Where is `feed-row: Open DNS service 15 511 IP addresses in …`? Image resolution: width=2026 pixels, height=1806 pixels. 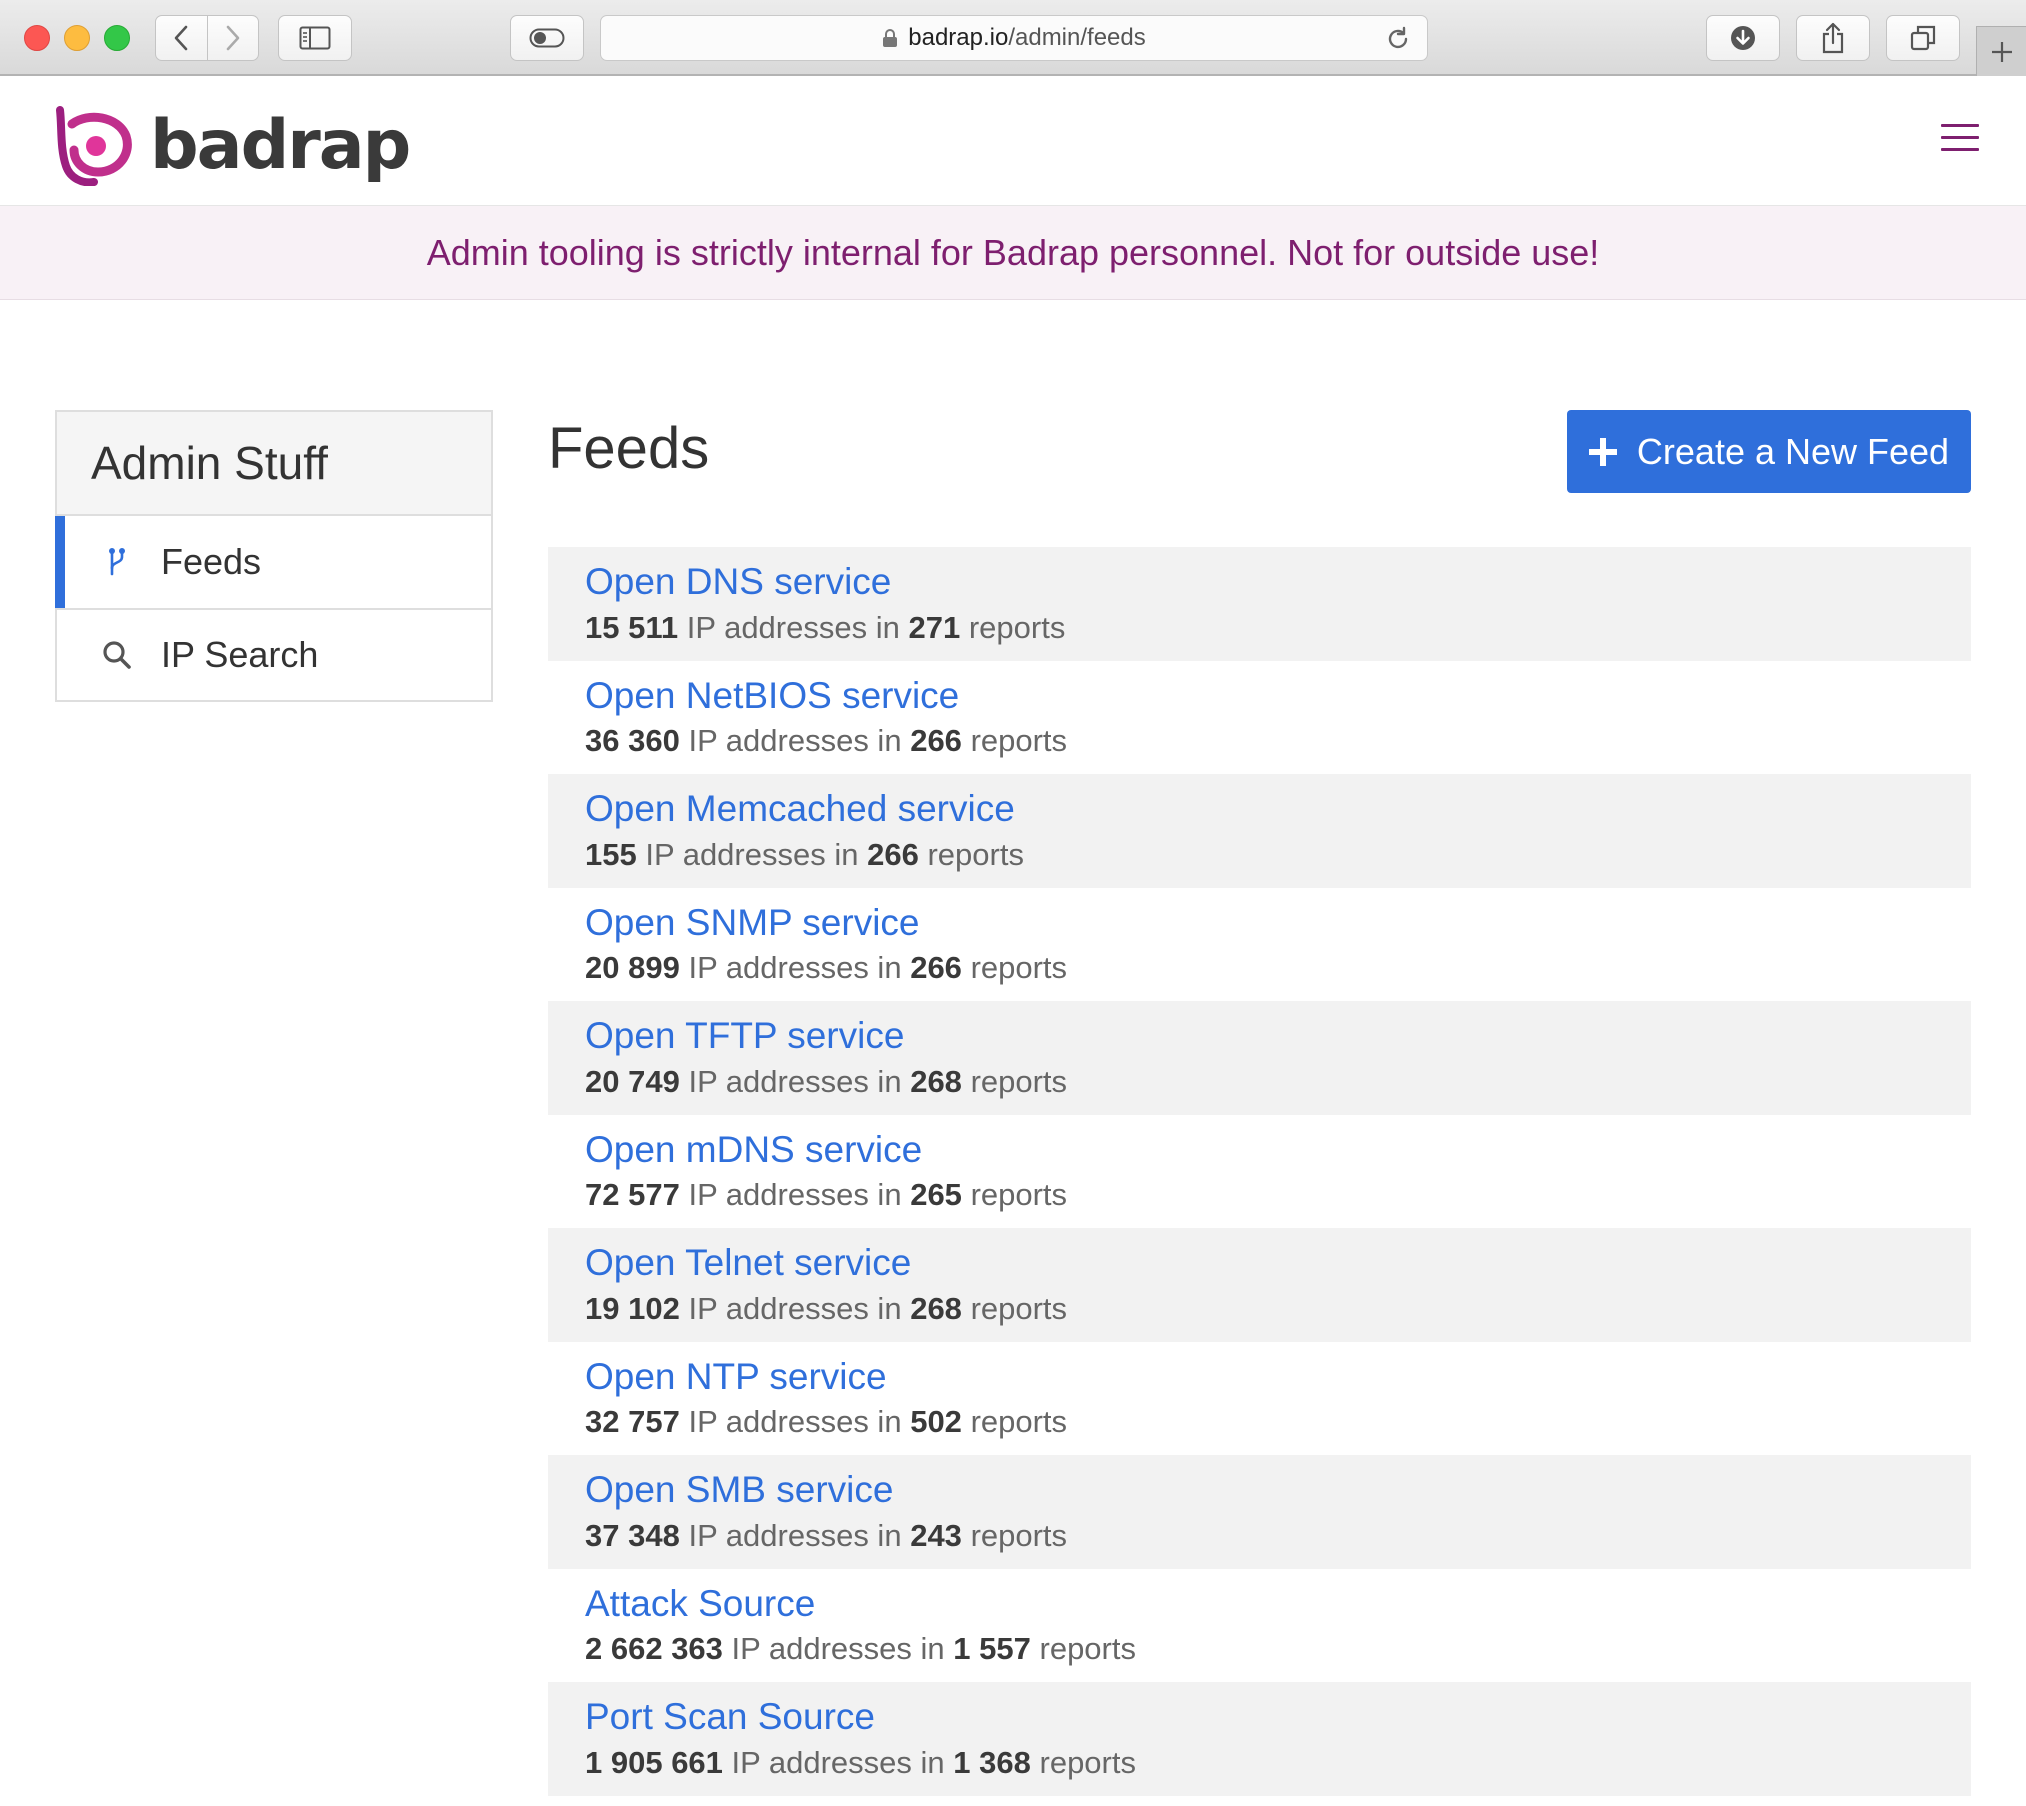 feed-row: Open DNS service 15 511 IP addresses in … is located at coordinates (1259, 604).